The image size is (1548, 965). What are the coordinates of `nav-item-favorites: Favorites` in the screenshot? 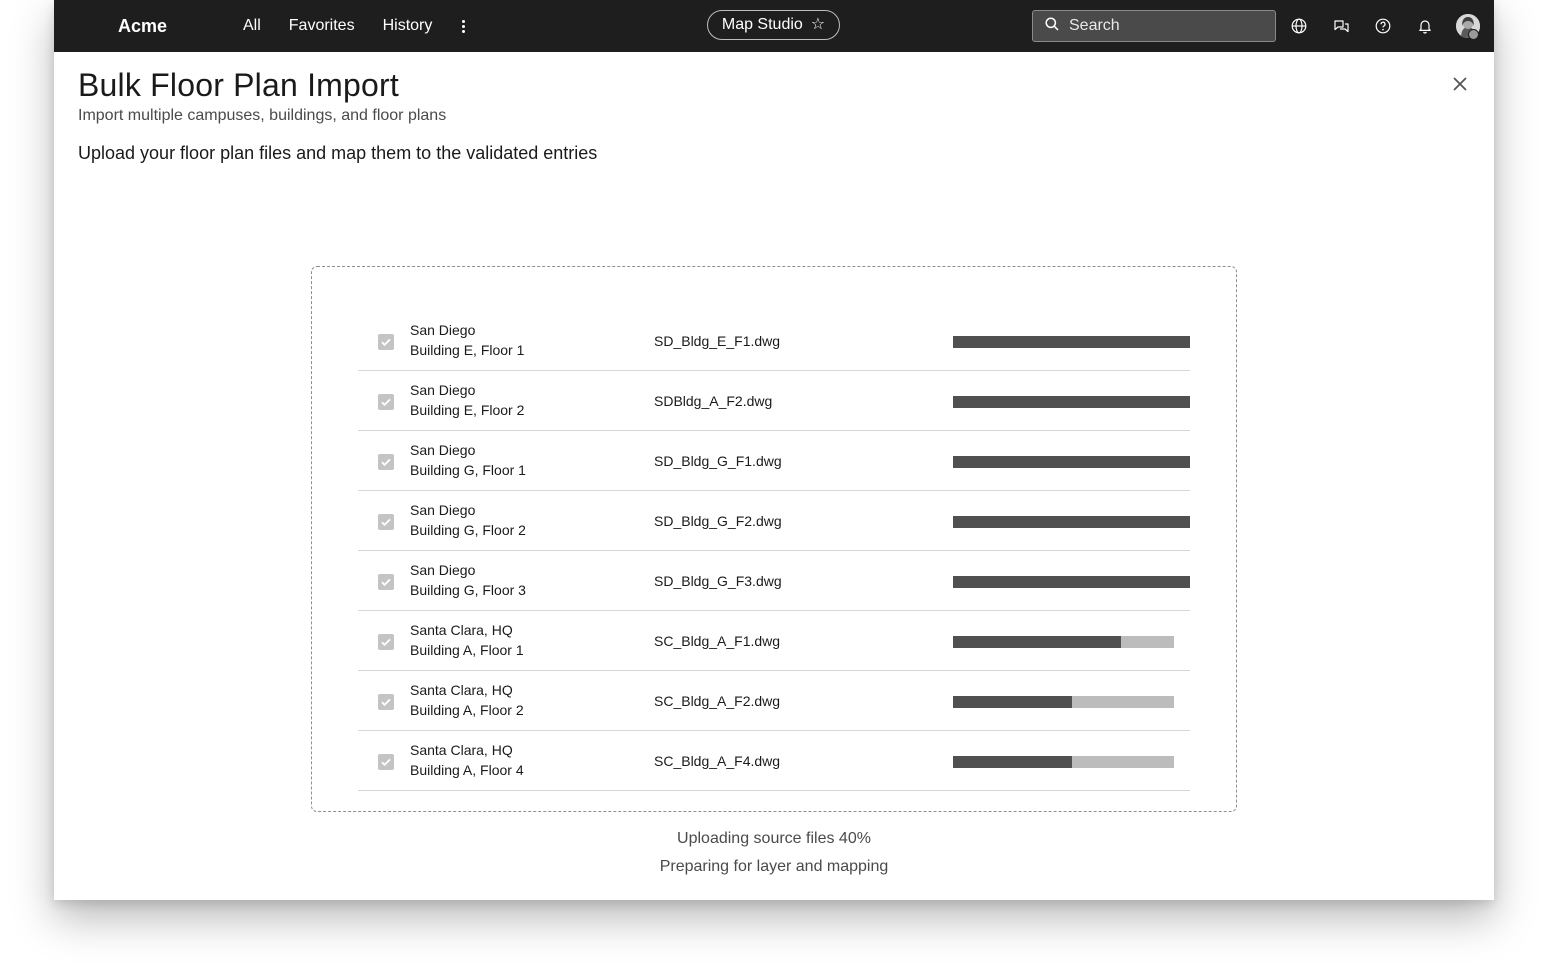 It's located at (322, 26).